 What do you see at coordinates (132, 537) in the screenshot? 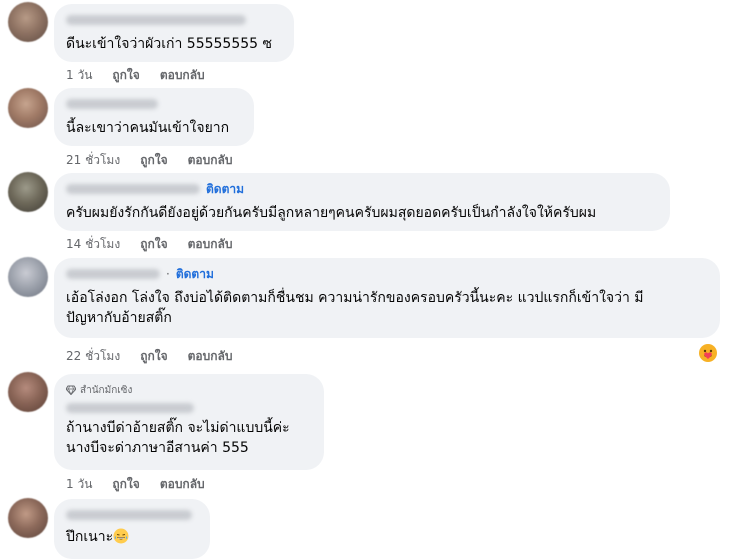
I see `comment-text: ปึกเนาะ` at bounding box center [132, 537].